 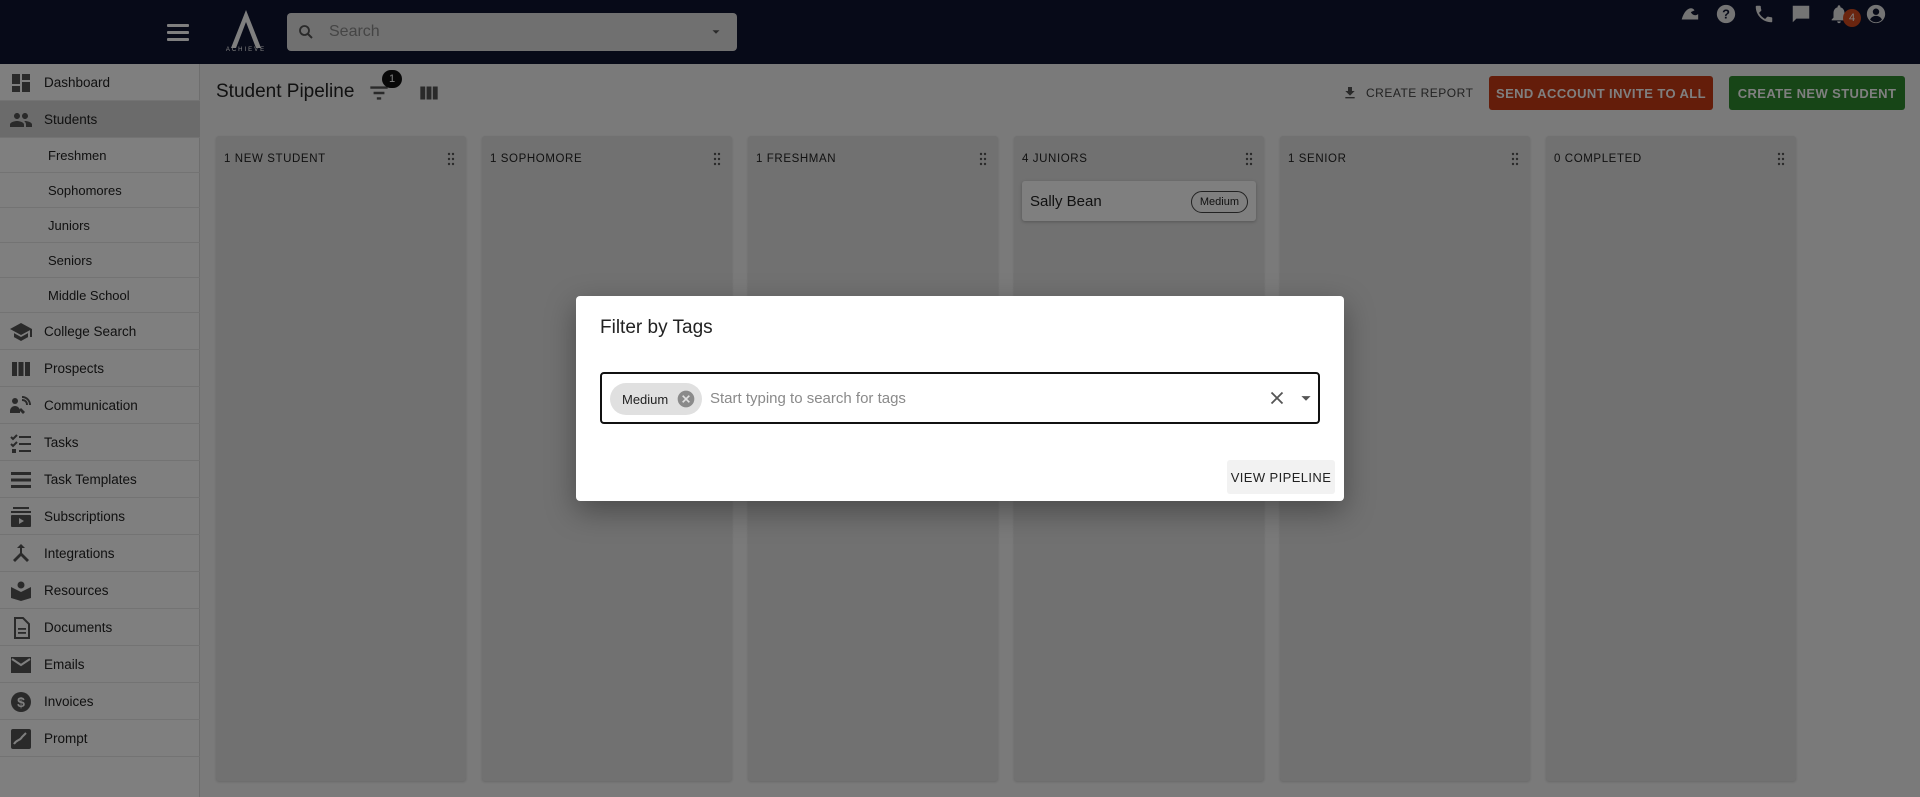 What do you see at coordinates (980, 398) in the screenshot?
I see `tag-search-input` at bounding box center [980, 398].